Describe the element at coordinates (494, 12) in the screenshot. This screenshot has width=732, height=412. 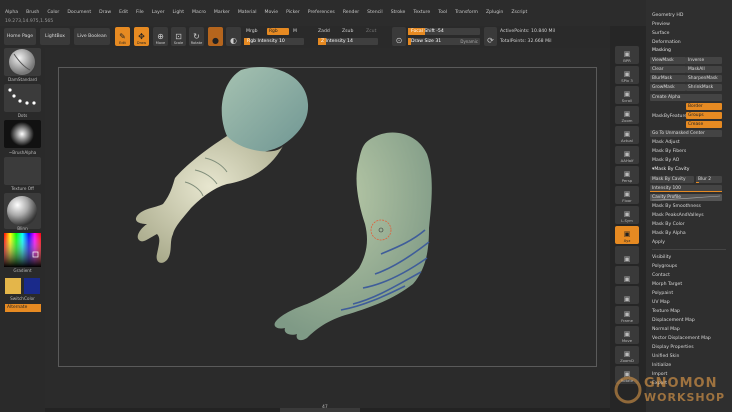
I see `menu-item-zplugin: Zplugin` at that location.